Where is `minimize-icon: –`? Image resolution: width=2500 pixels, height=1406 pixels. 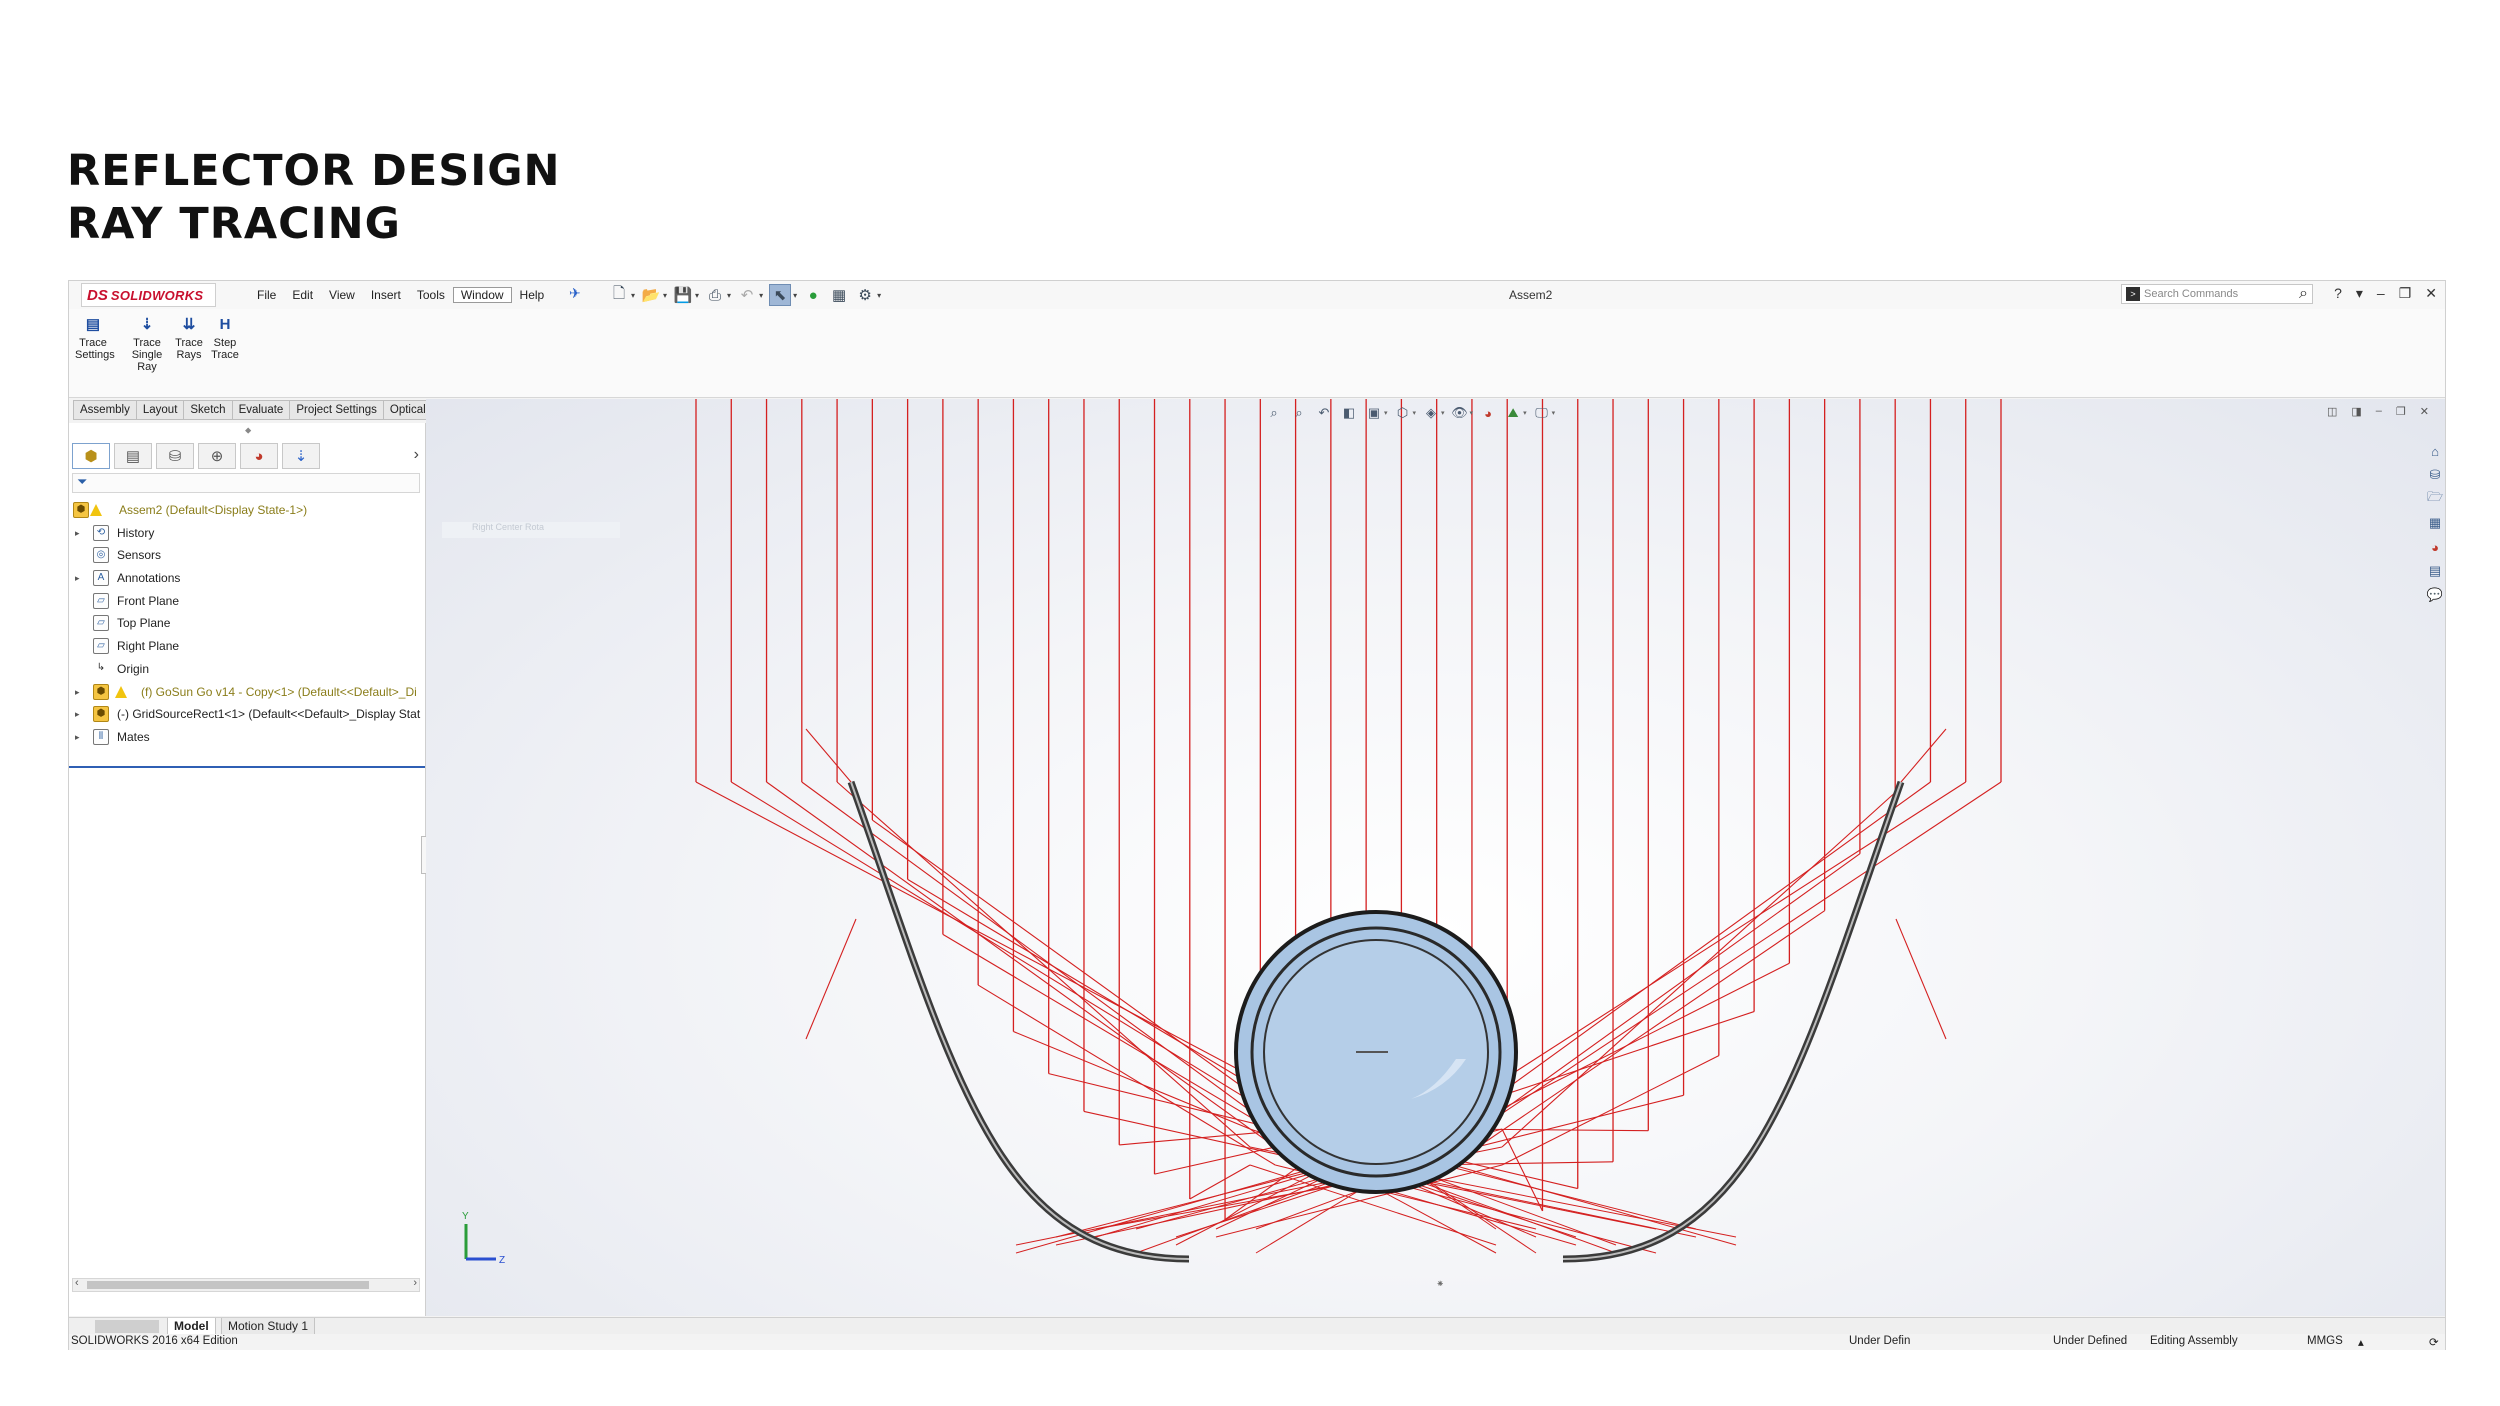
minimize-icon: – is located at coordinates (2381, 293).